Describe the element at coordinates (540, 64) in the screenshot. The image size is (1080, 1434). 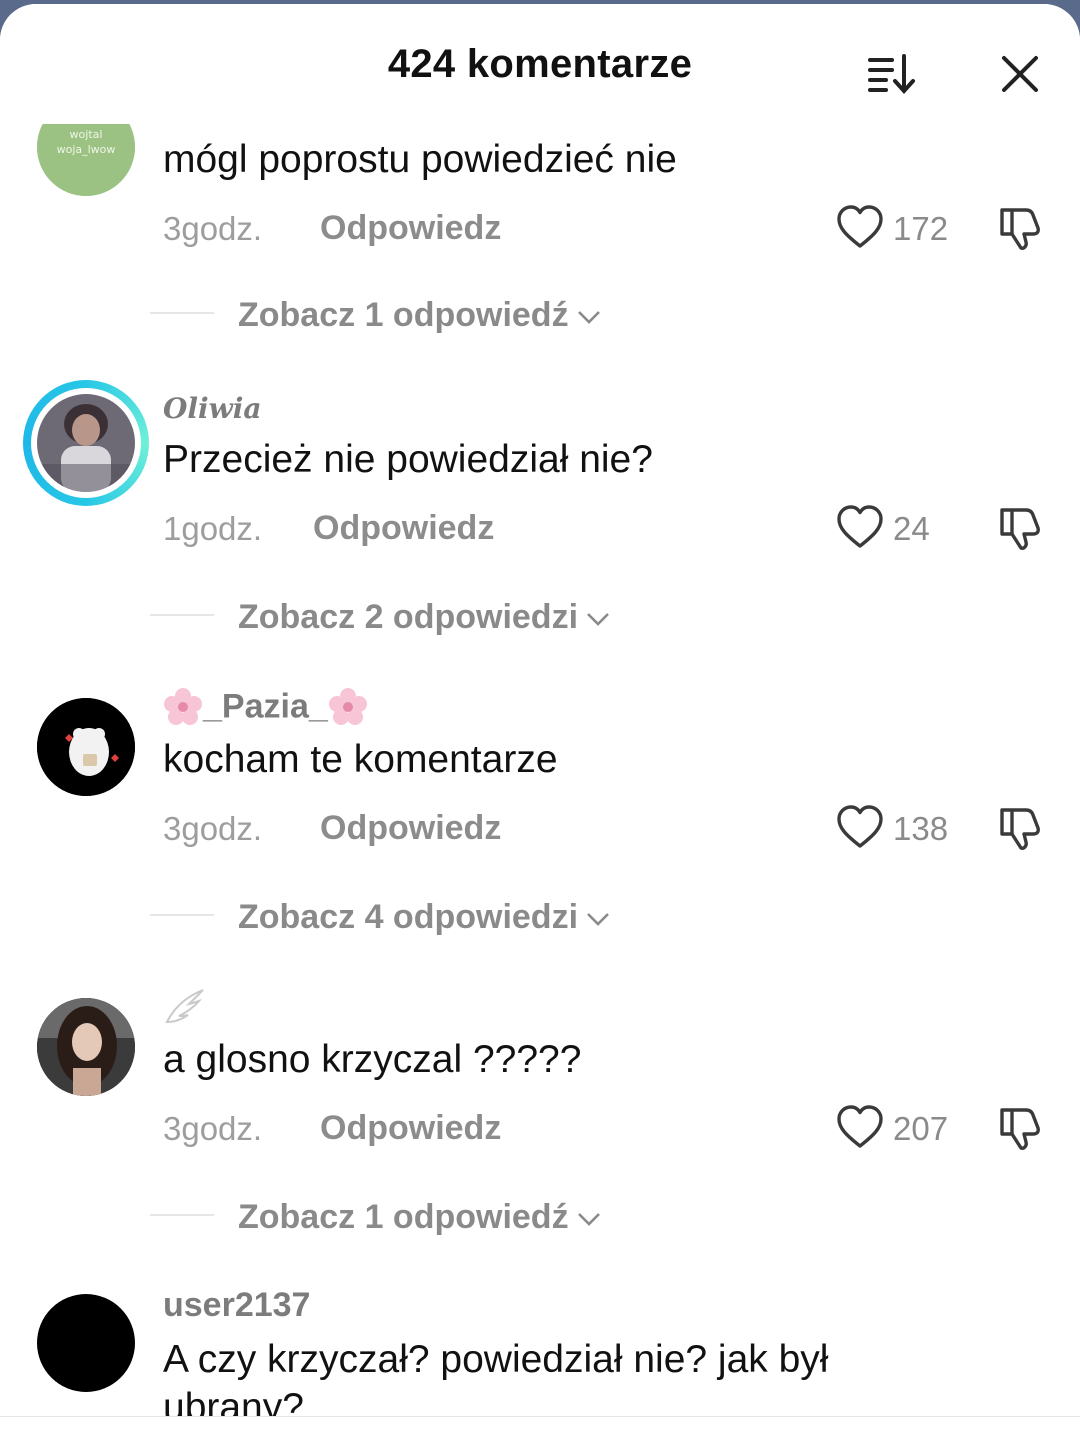
I see `comments-header: 424 komentarze` at that location.